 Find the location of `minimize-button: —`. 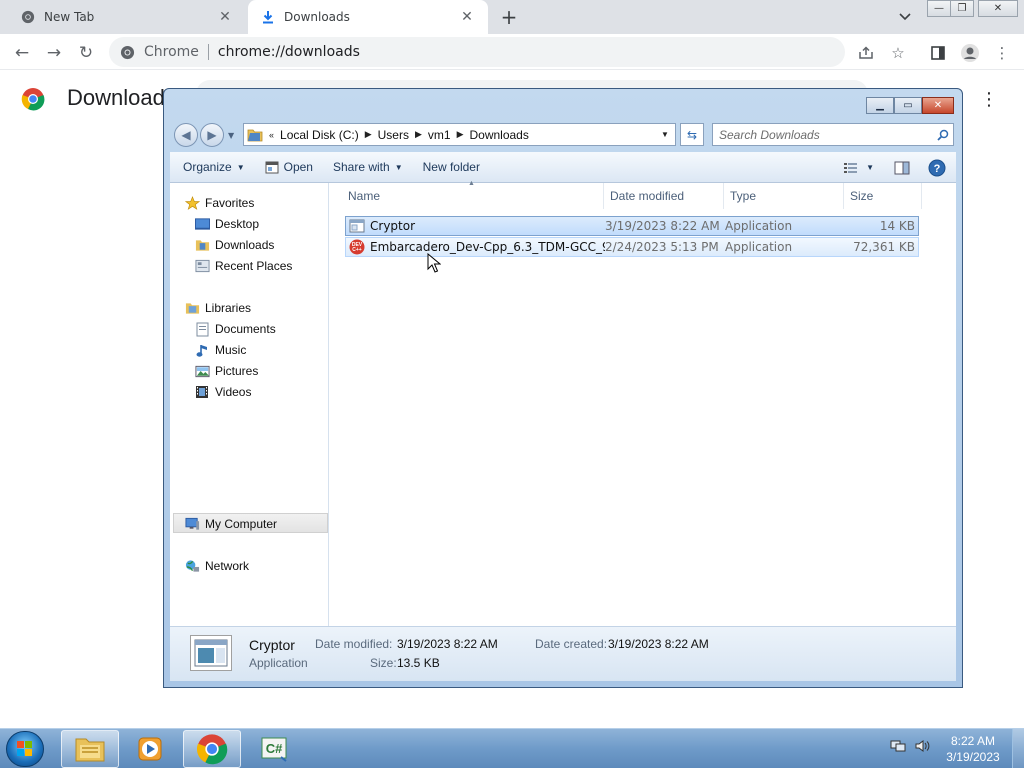

minimize-button: — is located at coordinates (939, 8).